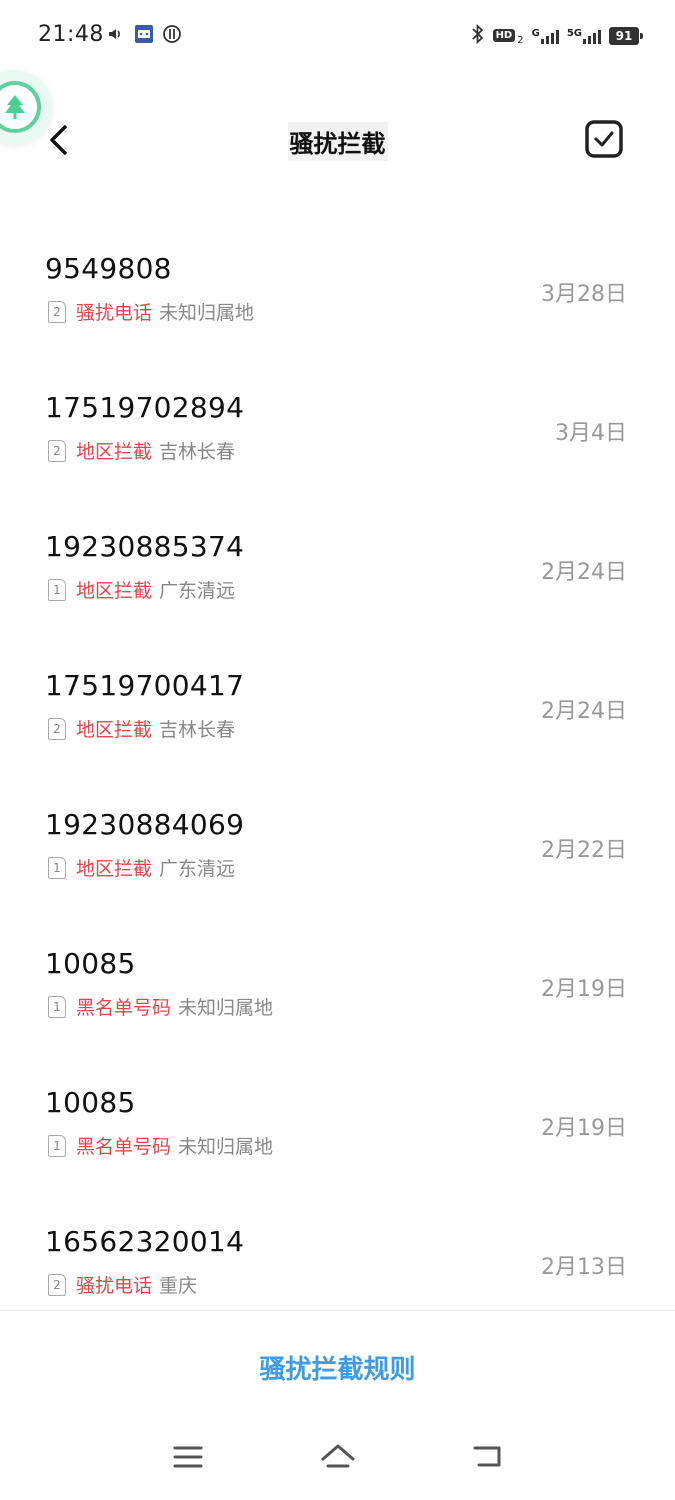 The image size is (675, 1500). Describe the element at coordinates (337, 845) in the screenshot. I see `list-item: 19230884069 1 地区拦截 广东清远 2月22日` at that location.